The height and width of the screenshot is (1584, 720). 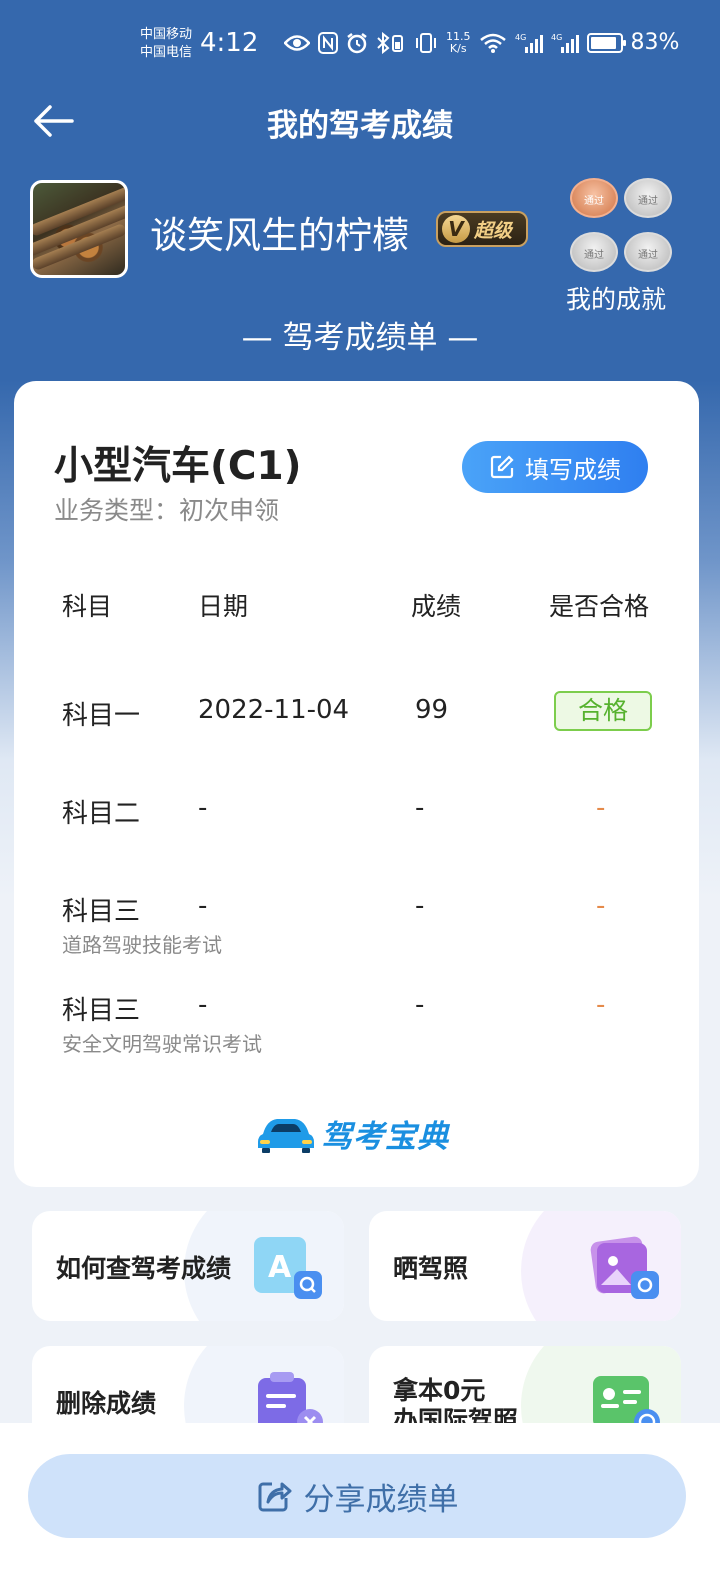 I want to click on edit-icon, so click(x=502, y=467).